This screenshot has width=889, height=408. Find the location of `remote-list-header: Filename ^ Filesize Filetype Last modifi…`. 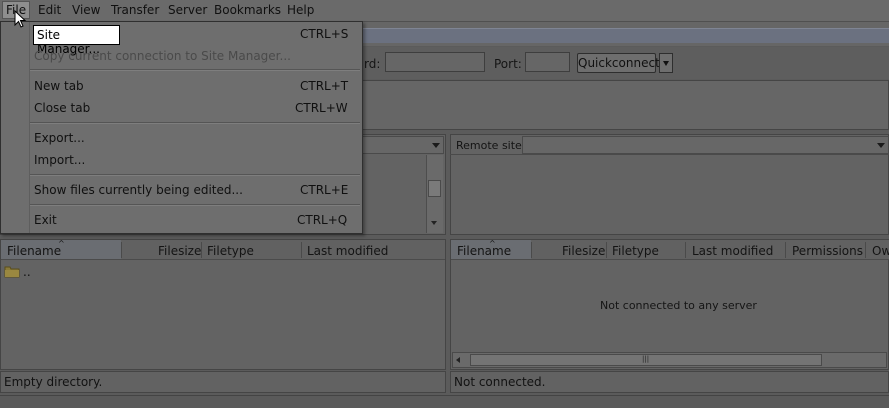

remote-list-header: Filename ^ Filesize Filetype Last modifi… is located at coordinates (670, 249).